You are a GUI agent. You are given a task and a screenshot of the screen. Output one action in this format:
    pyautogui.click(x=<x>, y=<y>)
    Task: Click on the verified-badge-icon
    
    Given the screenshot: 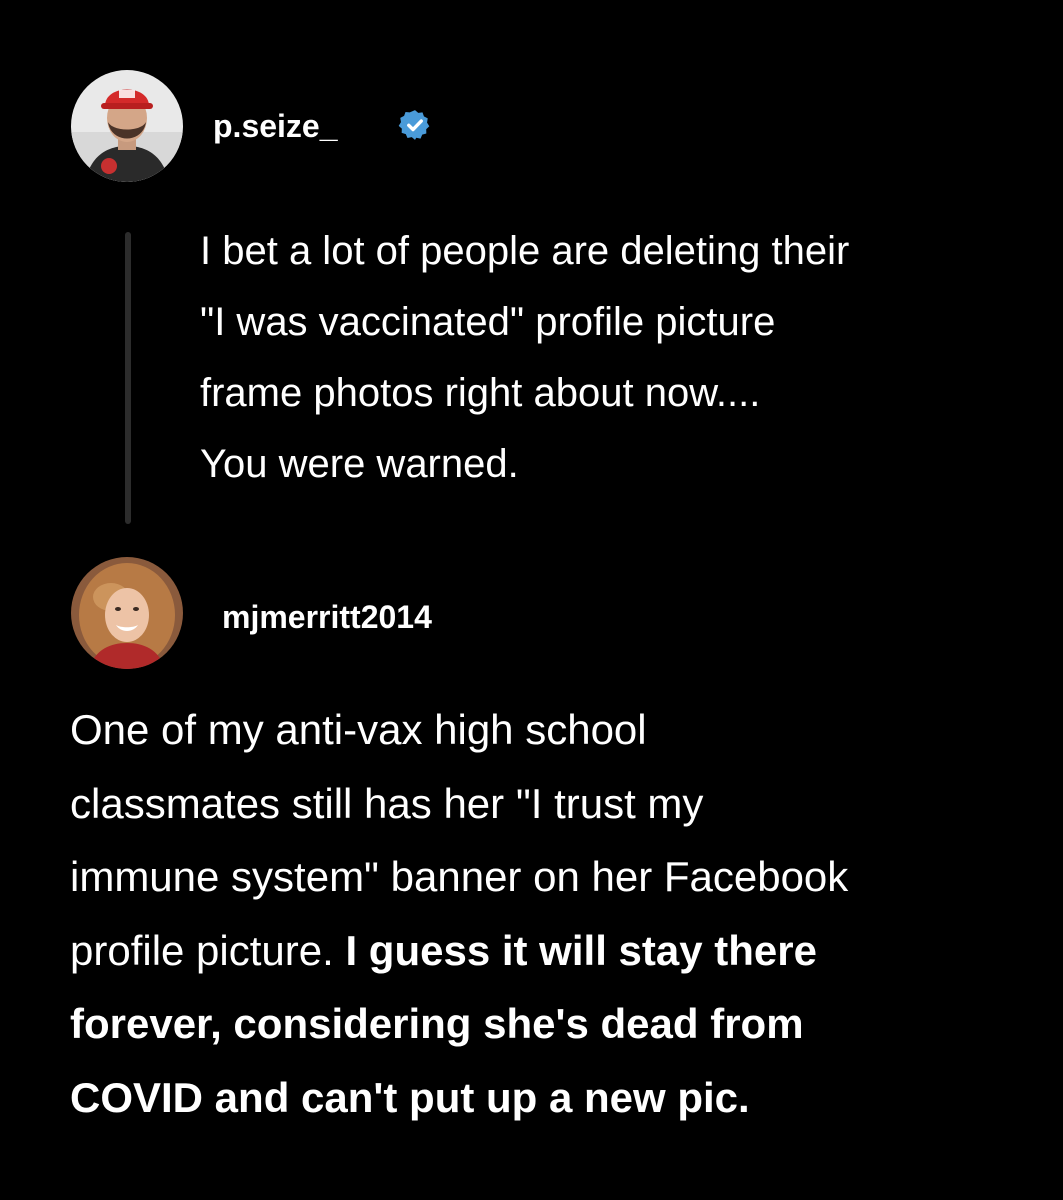 What is the action you would take?
    pyautogui.click(x=414, y=125)
    